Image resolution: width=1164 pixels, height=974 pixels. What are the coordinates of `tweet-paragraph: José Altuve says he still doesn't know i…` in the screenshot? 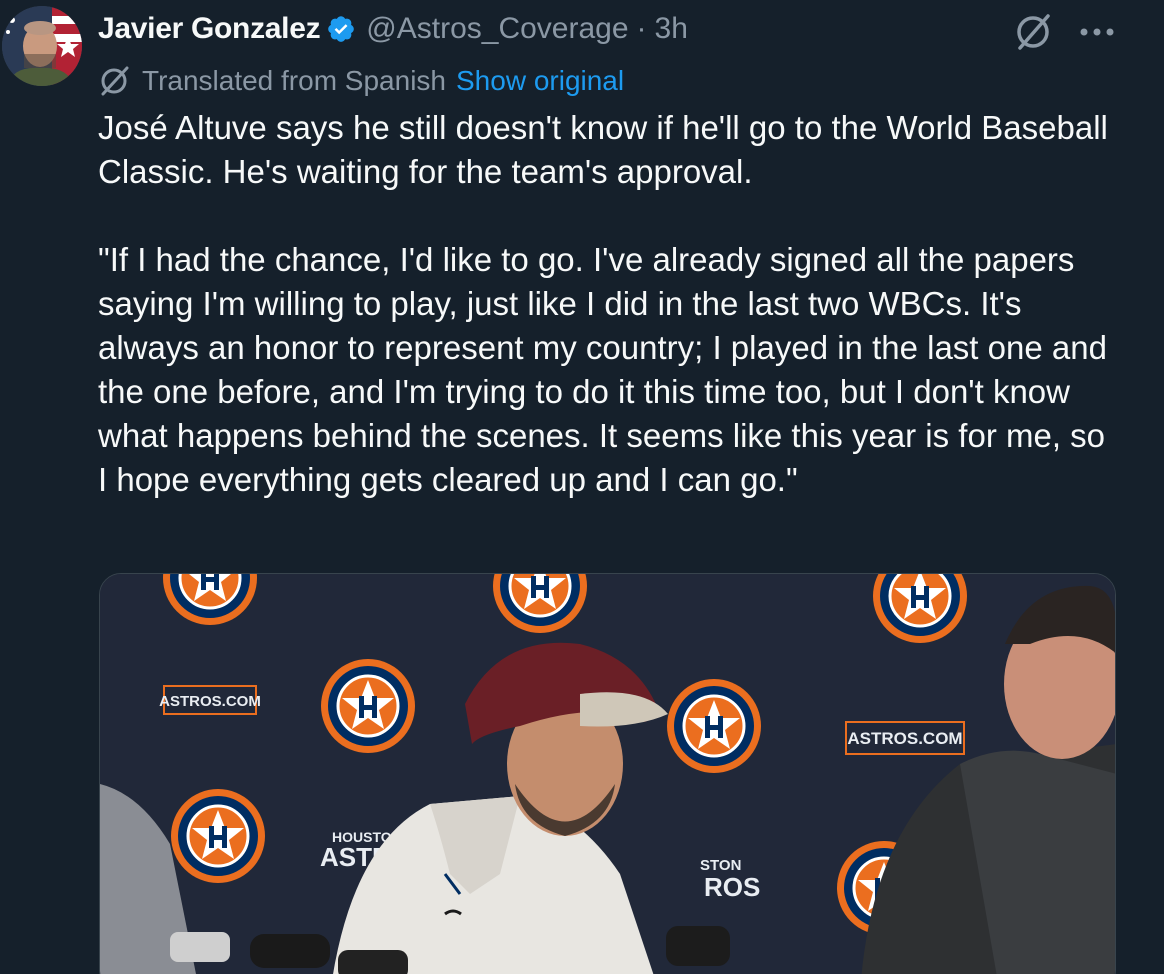 It's located at (603, 149).